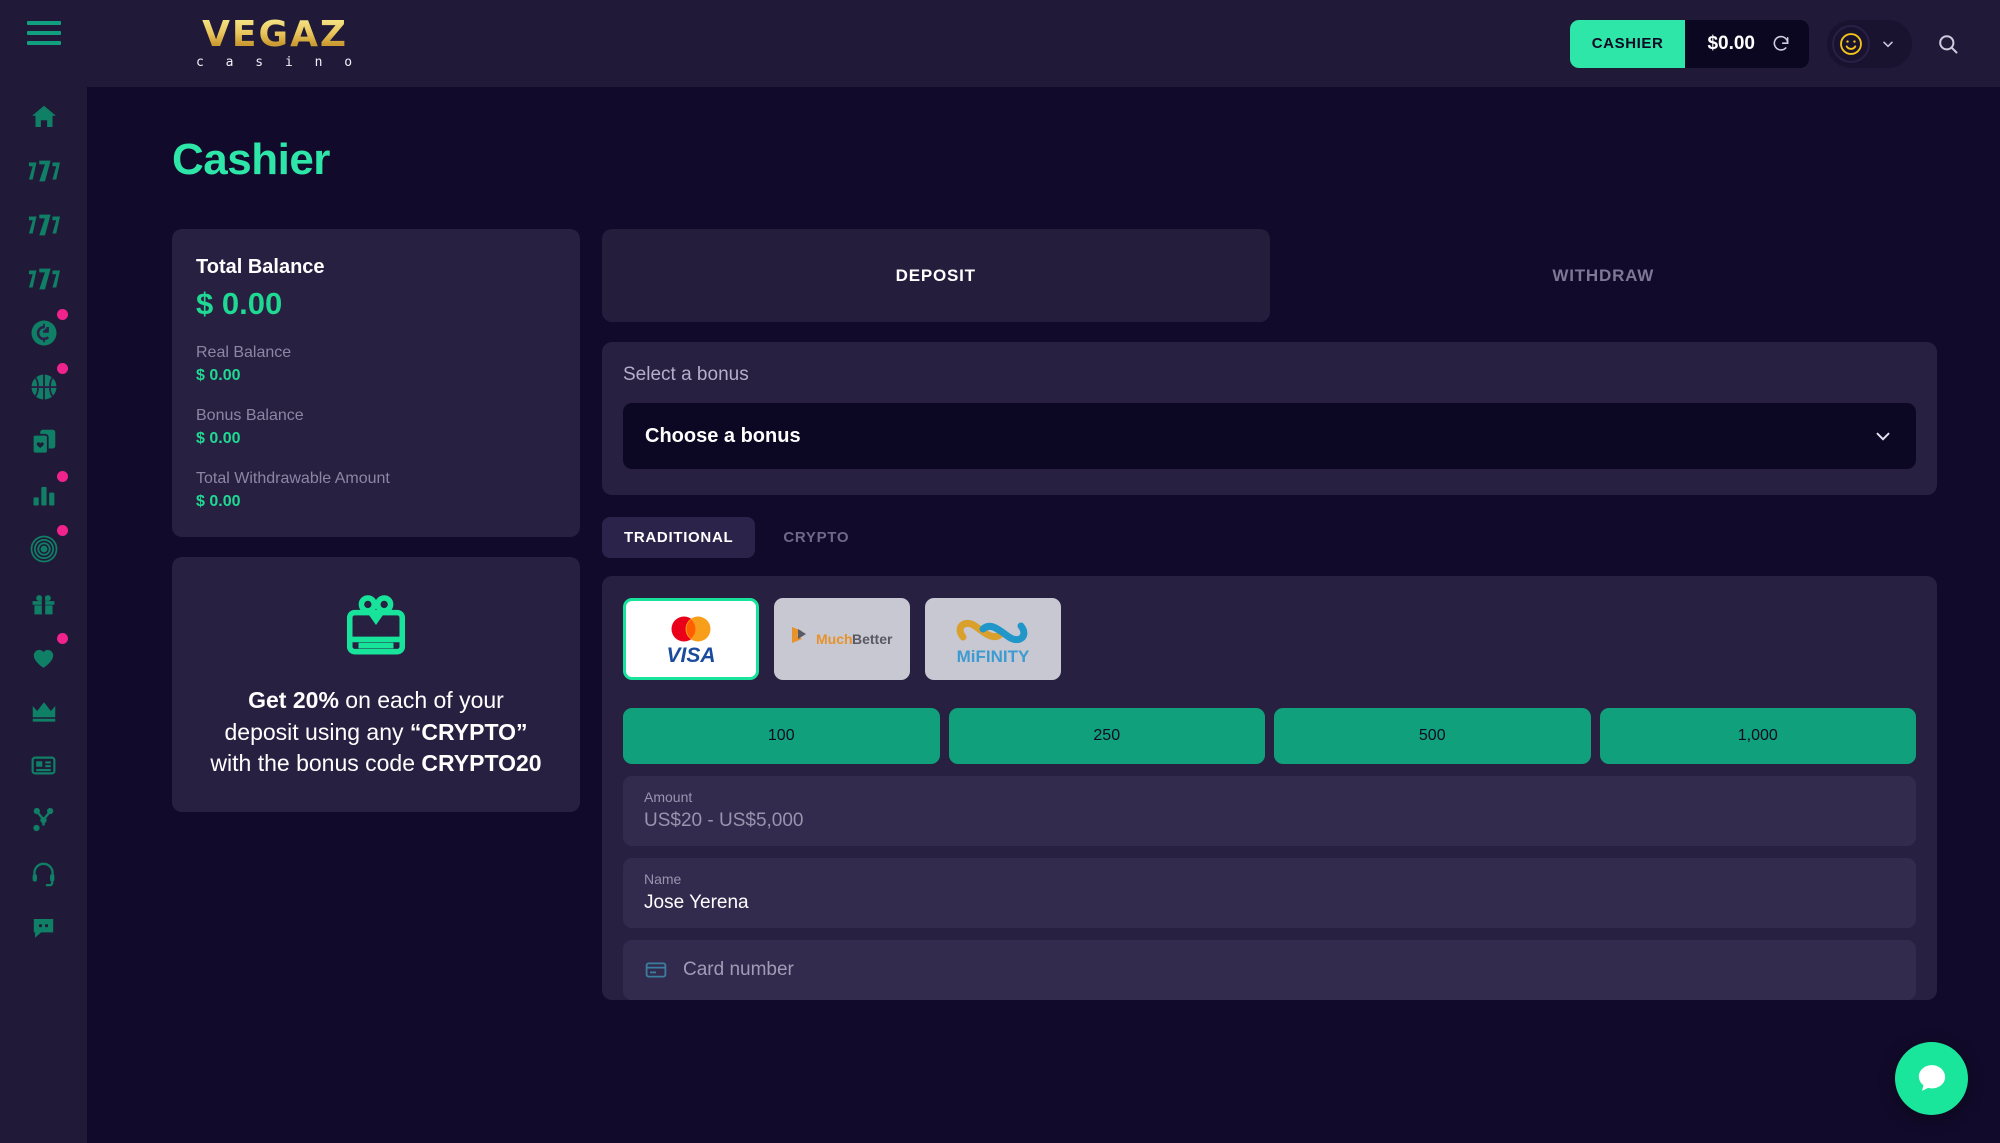 This screenshot has width=2000, height=1143. I want to click on live-casino-icon, so click(43, 333).